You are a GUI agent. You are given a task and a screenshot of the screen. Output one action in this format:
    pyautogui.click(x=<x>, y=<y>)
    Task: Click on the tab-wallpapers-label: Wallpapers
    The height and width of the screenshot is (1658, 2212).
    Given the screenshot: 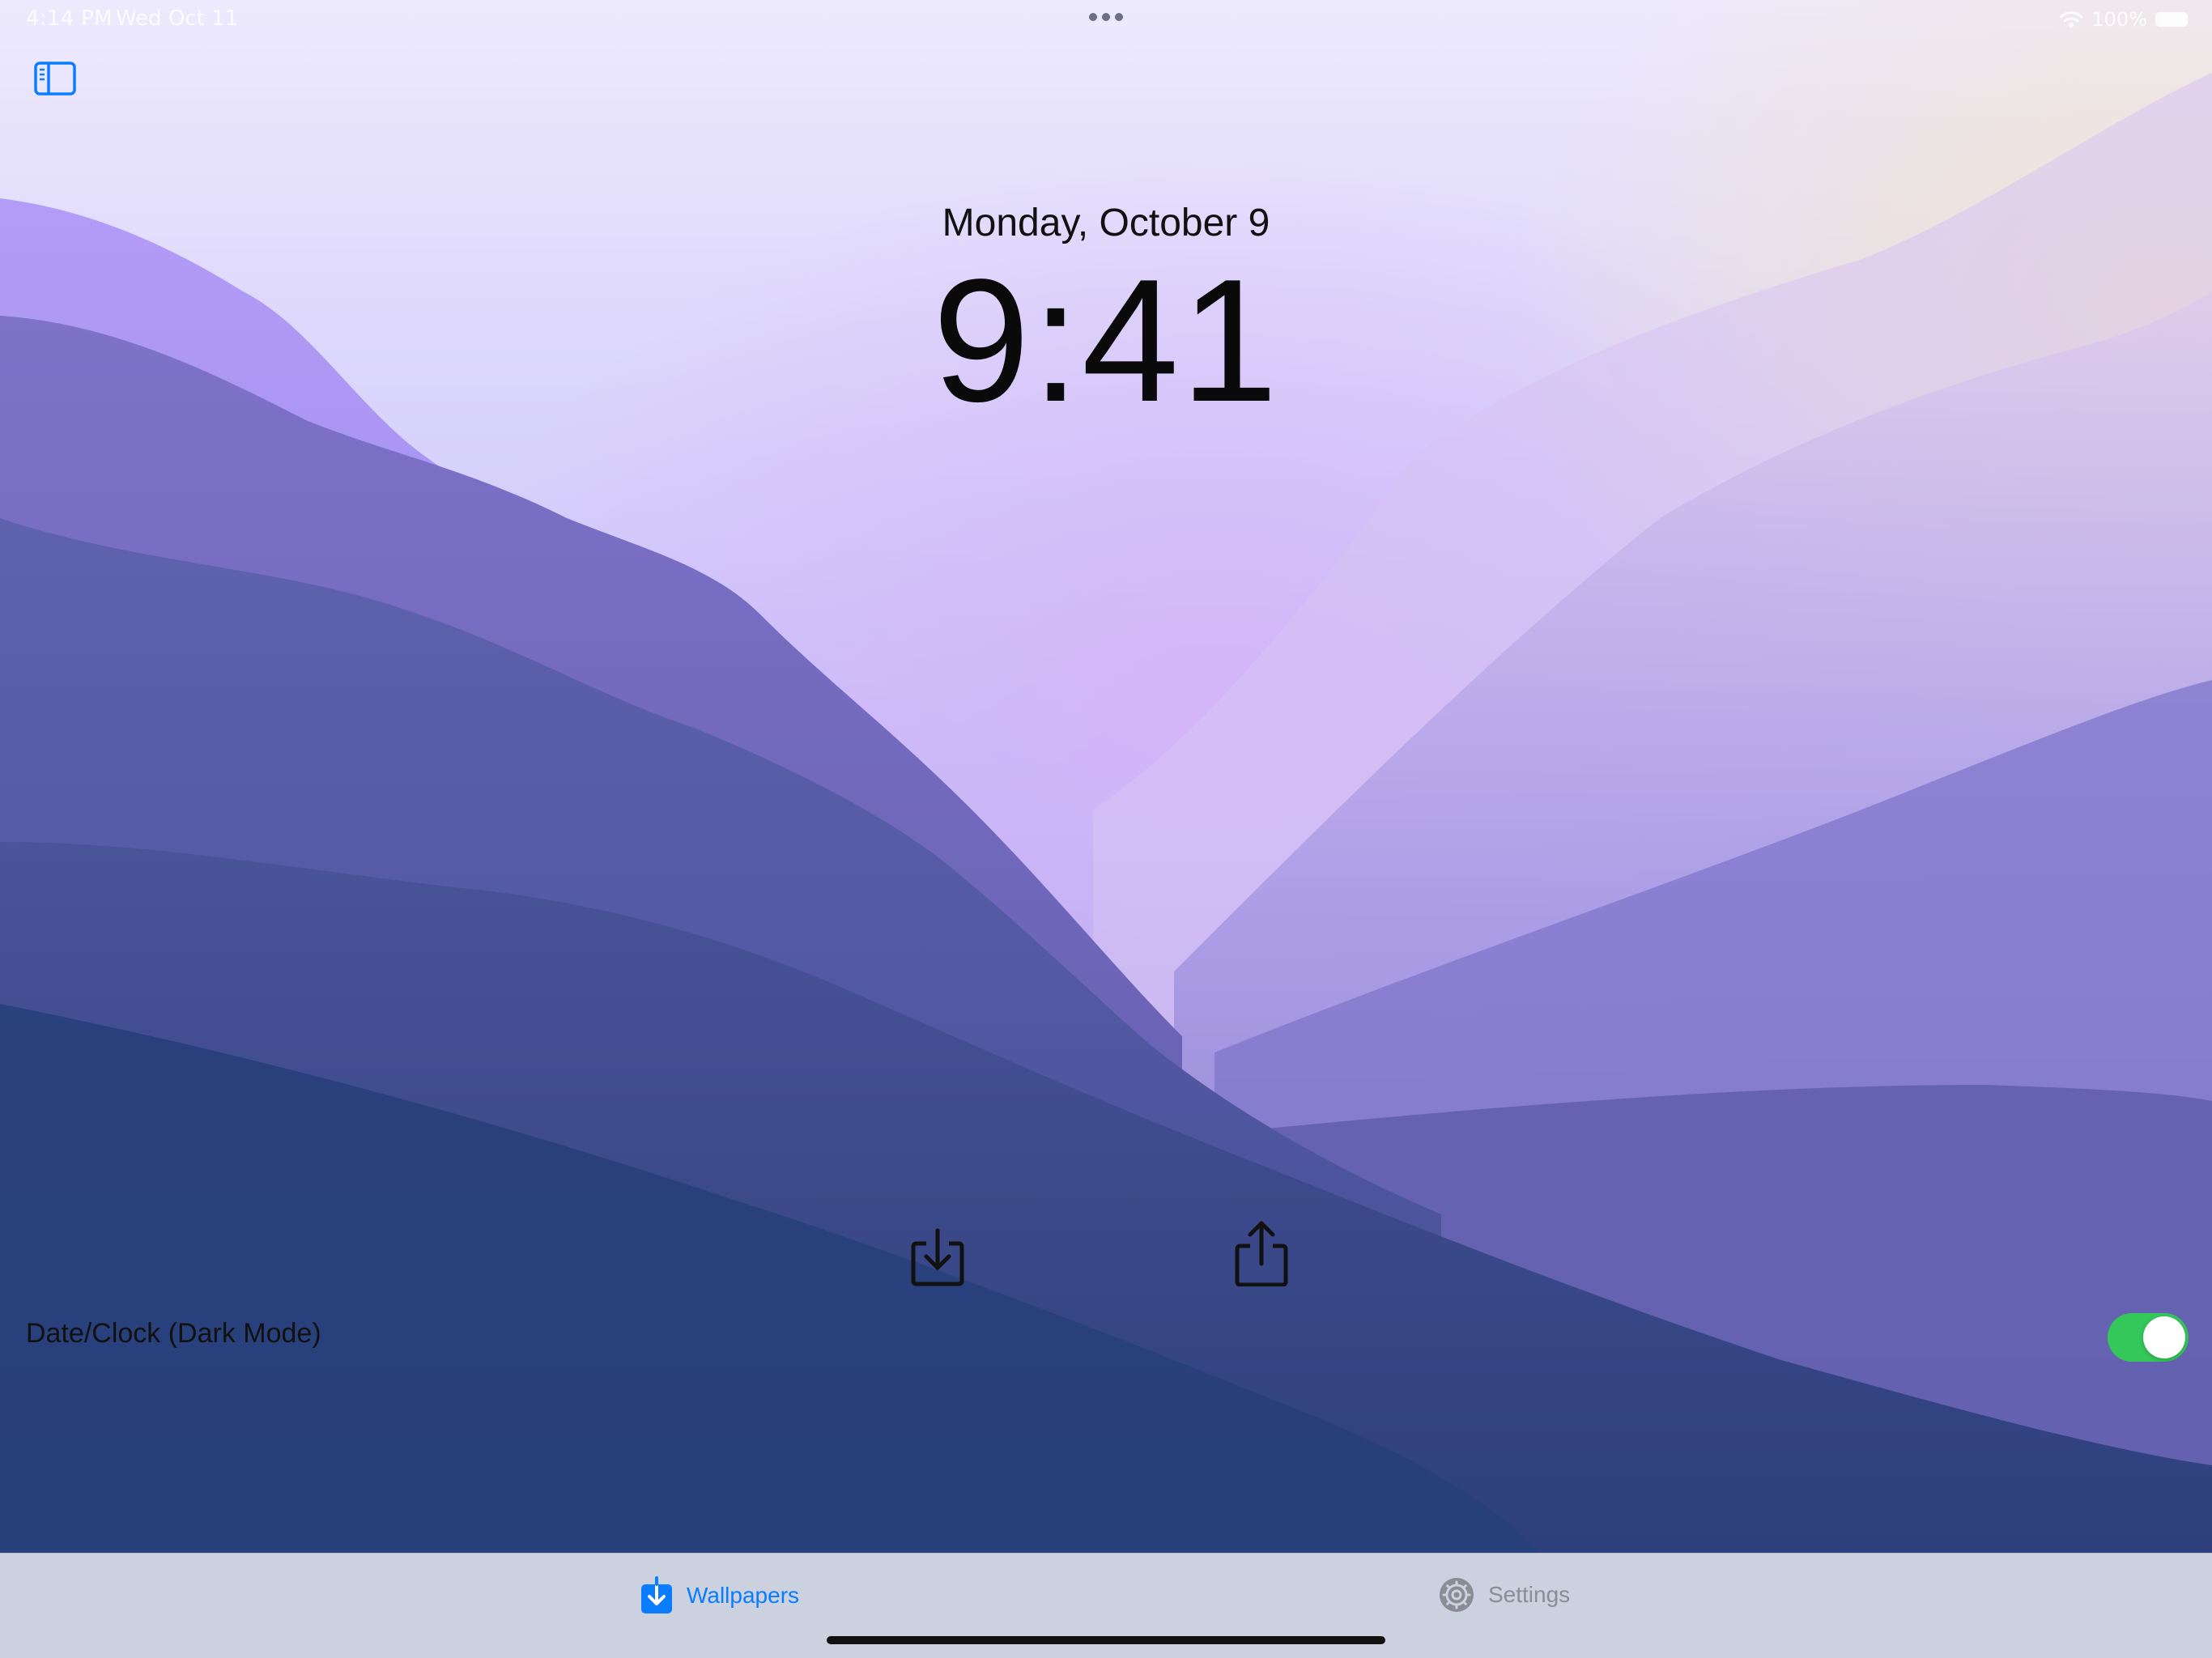 What is the action you would take?
    pyautogui.click(x=744, y=1595)
    